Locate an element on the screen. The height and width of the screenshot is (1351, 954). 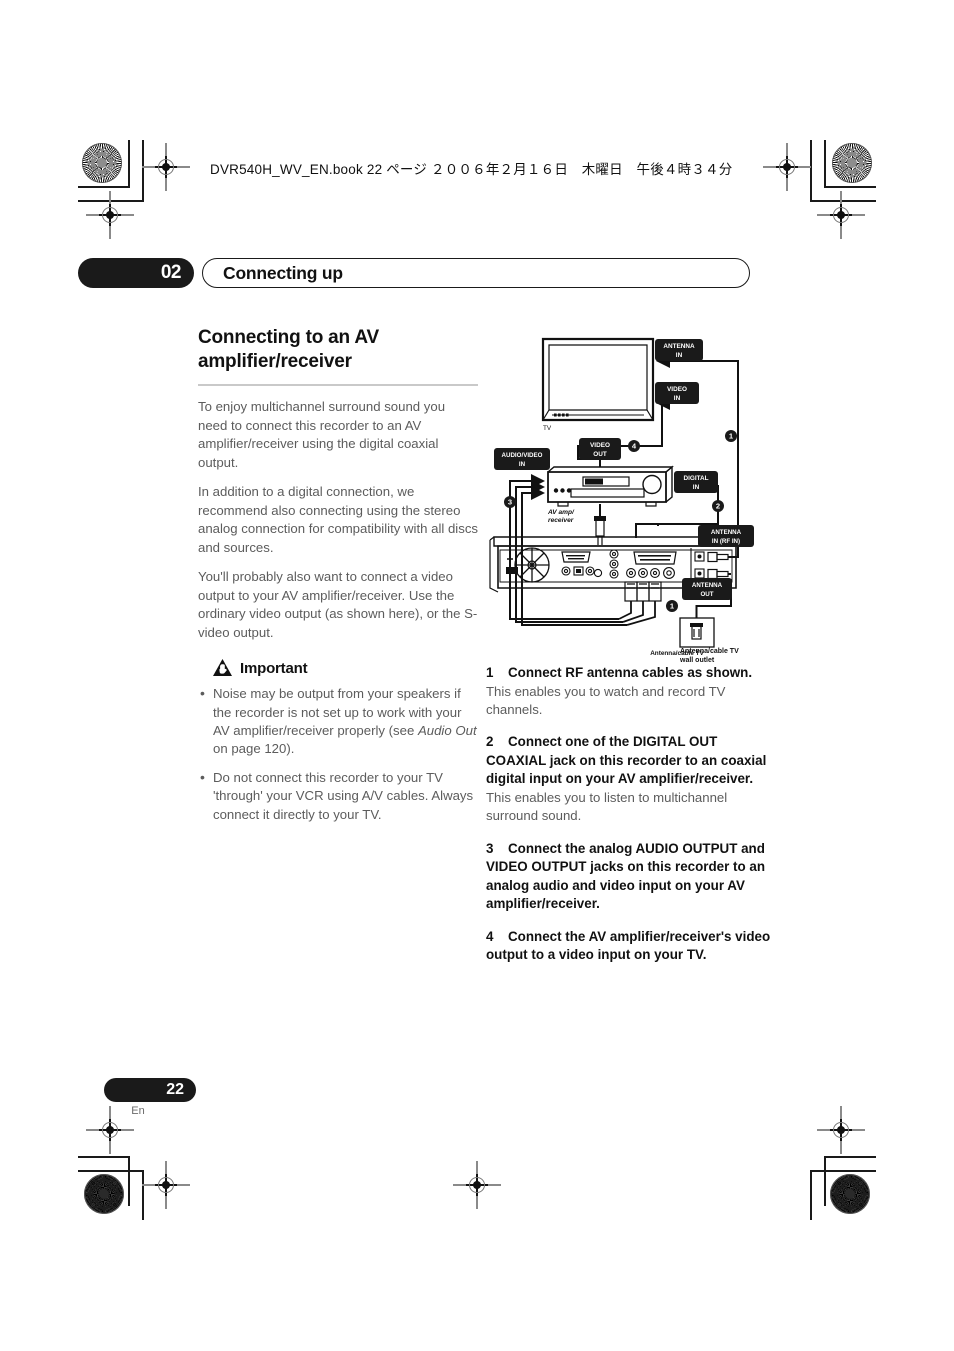
step-1-title: Connect RF antenna cables as shown. is located at coordinates (630, 672).